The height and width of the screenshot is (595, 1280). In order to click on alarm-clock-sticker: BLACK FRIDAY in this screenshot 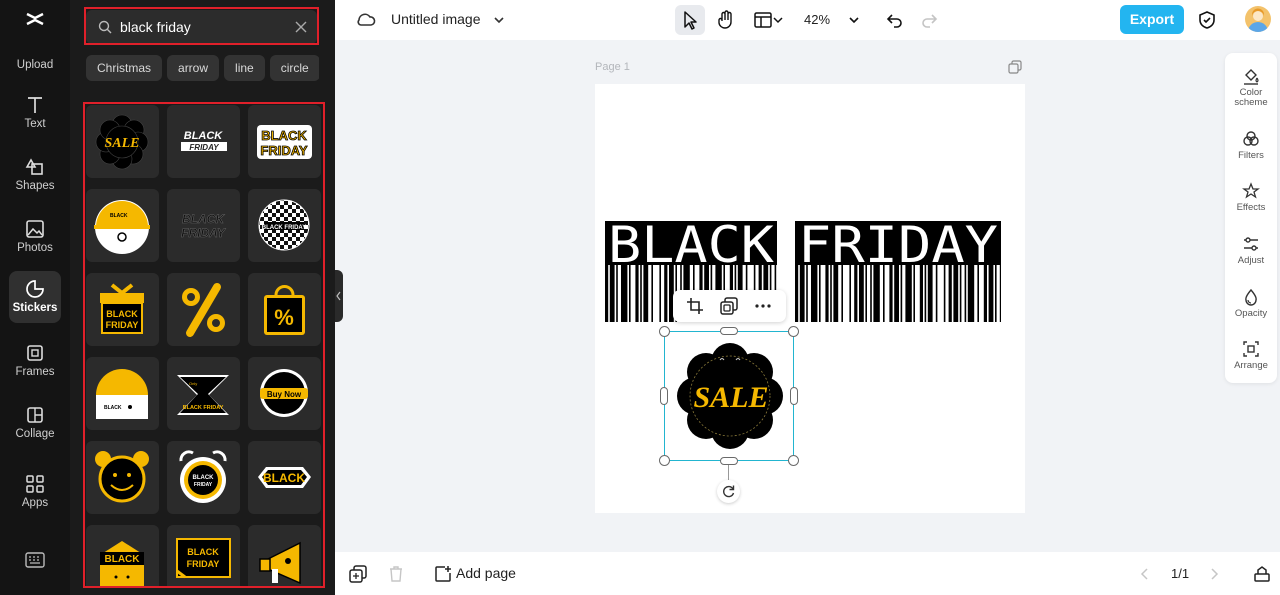, I will do `click(203, 477)`.